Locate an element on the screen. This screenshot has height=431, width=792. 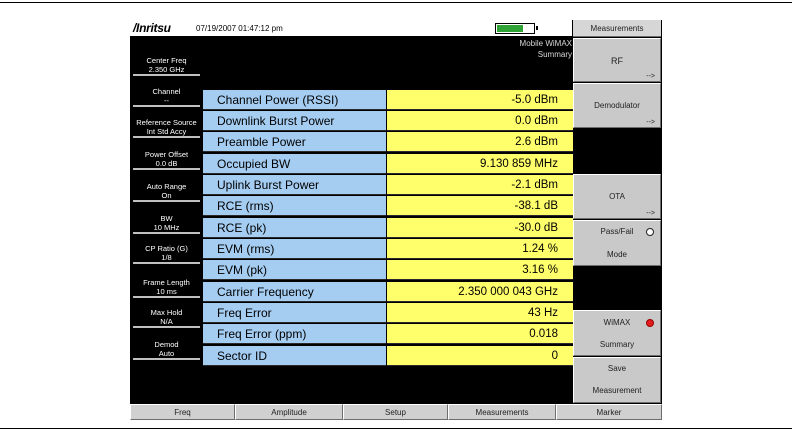
param-auto-range: Auto Range On is located at coordinates (166, 192).